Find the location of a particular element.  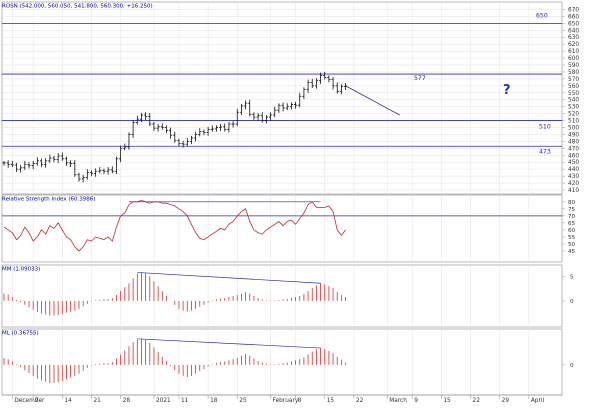

y-tick-label: 500 is located at coordinates (573, 129).